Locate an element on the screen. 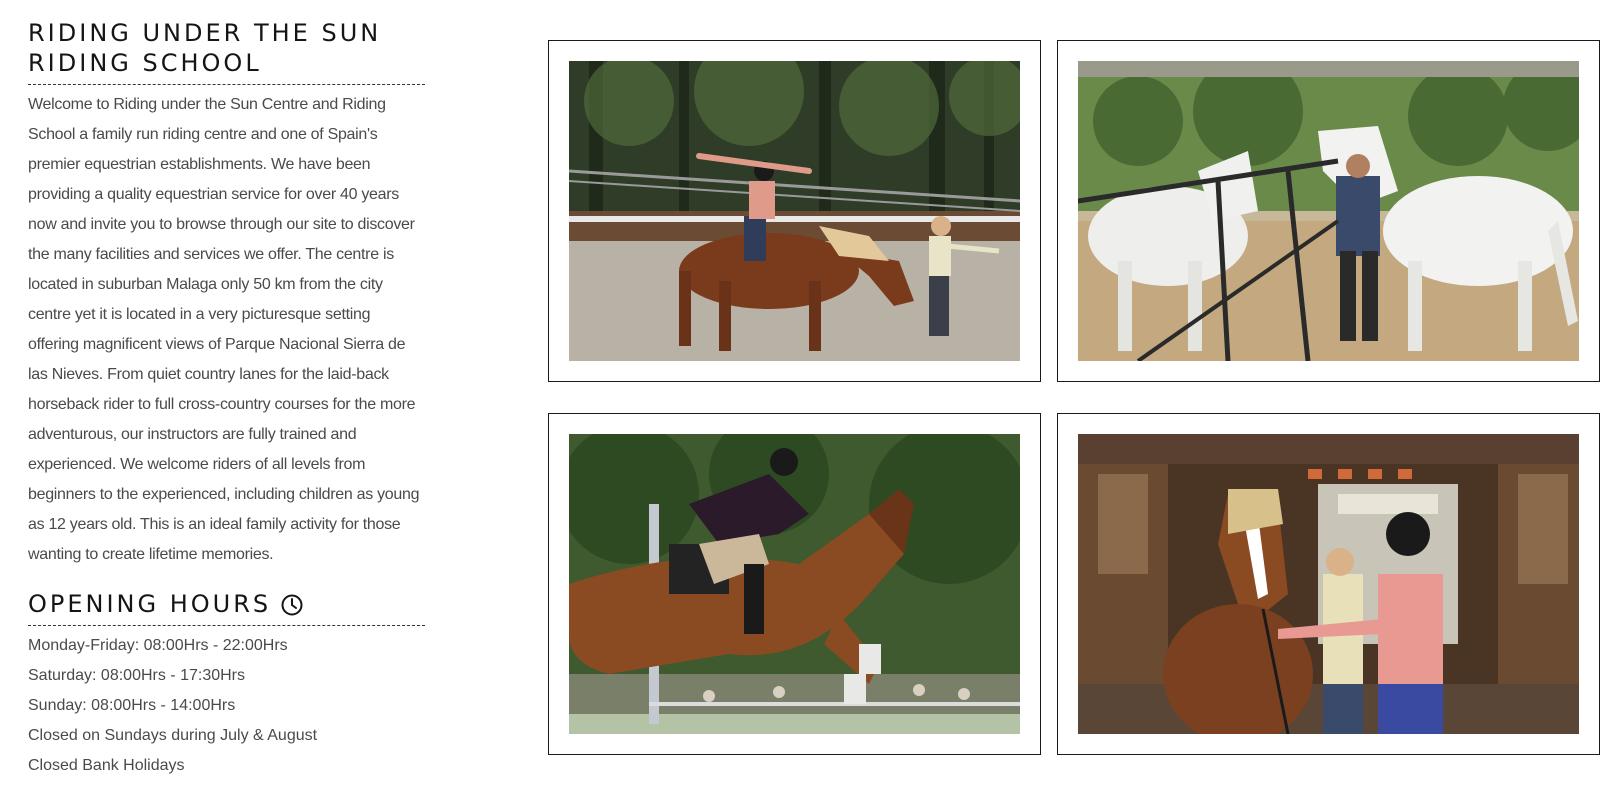 Image resolution: width=1609 pixels, height=811 pixels. photo-rider-arms-outstretched is located at coordinates (794, 211).